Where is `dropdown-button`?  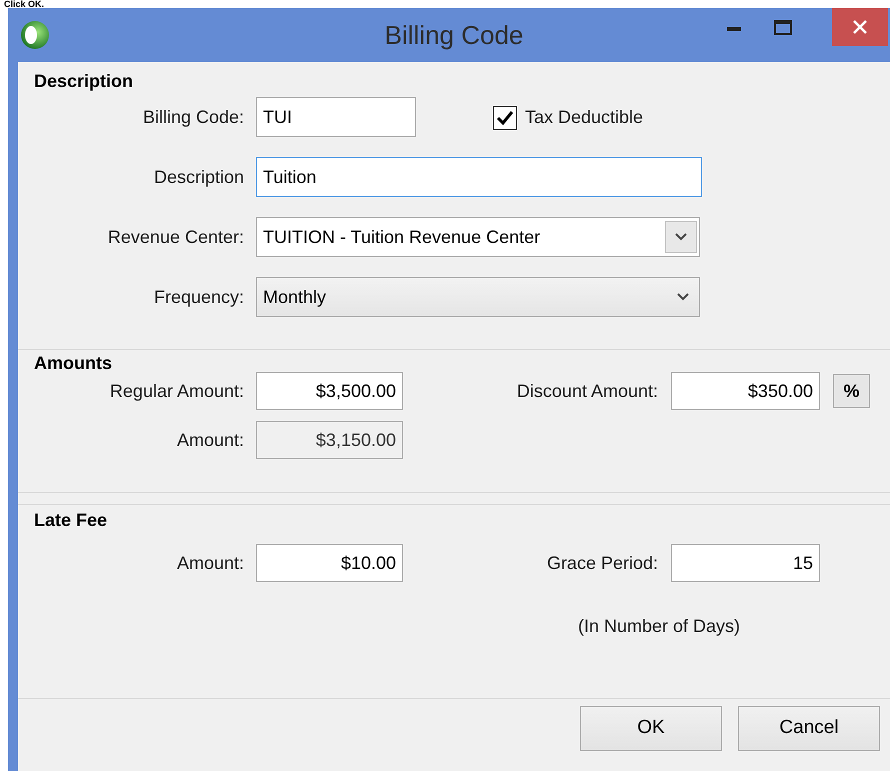 dropdown-button is located at coordinates (681, 237).